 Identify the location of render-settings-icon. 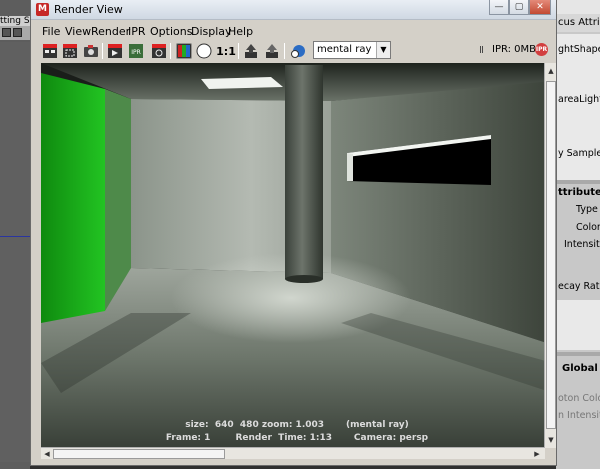
(159, 51).